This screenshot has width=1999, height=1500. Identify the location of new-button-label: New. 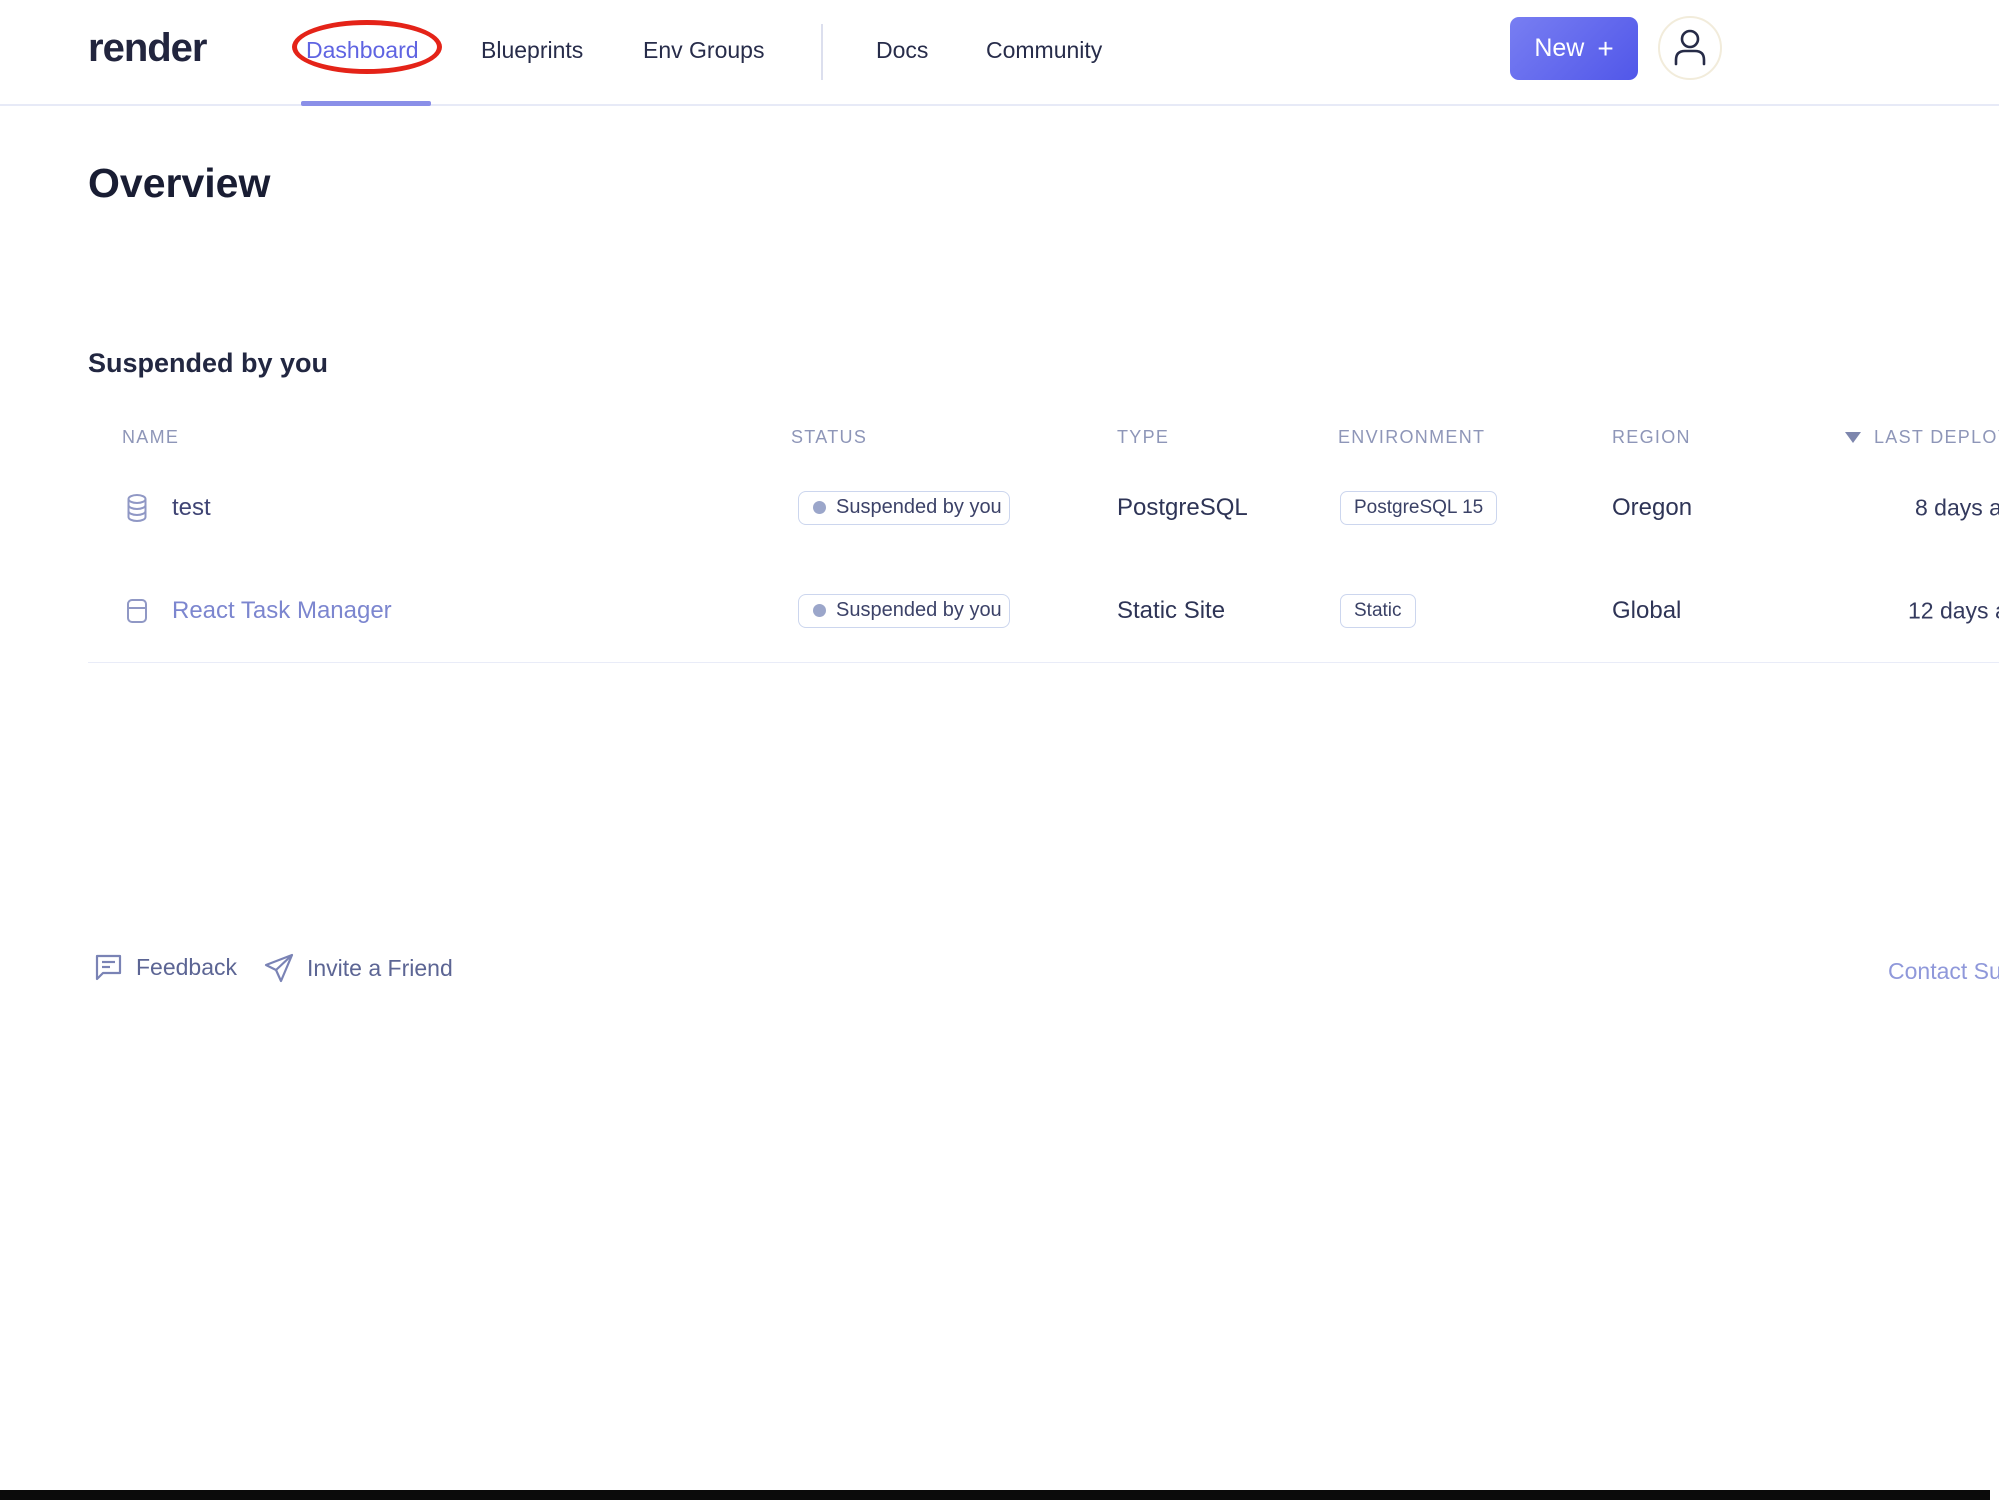
(1559, 48).